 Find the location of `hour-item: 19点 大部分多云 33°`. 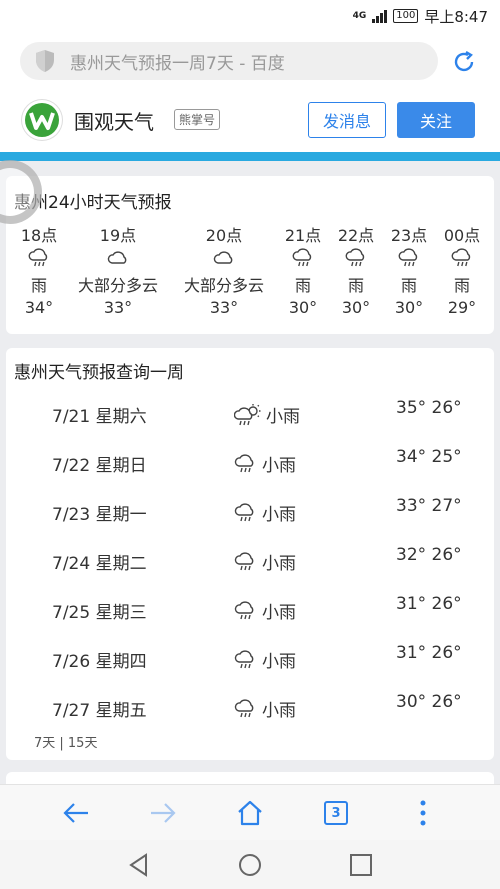

hour-item: 19点 大部分多云 33° is located at coordinates (118, 269).